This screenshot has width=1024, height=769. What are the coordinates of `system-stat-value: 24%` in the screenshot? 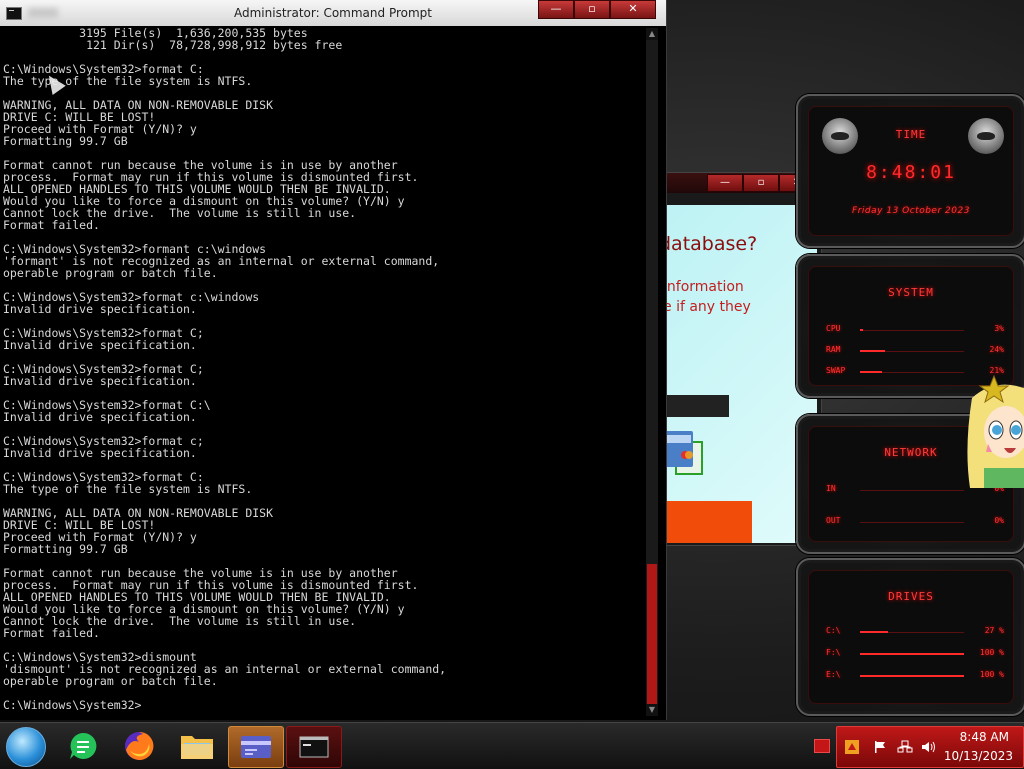 It's located at (996, 349).